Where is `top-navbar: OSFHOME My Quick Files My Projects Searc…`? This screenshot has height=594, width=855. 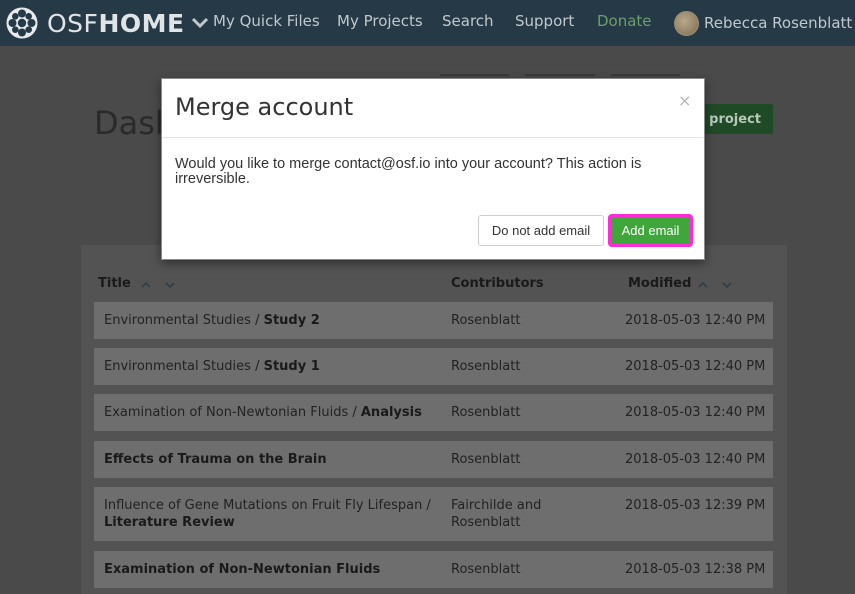 top-navbar: OSFHOME My Quick Files My Projects Searc… is located at coordinates (427, 23).